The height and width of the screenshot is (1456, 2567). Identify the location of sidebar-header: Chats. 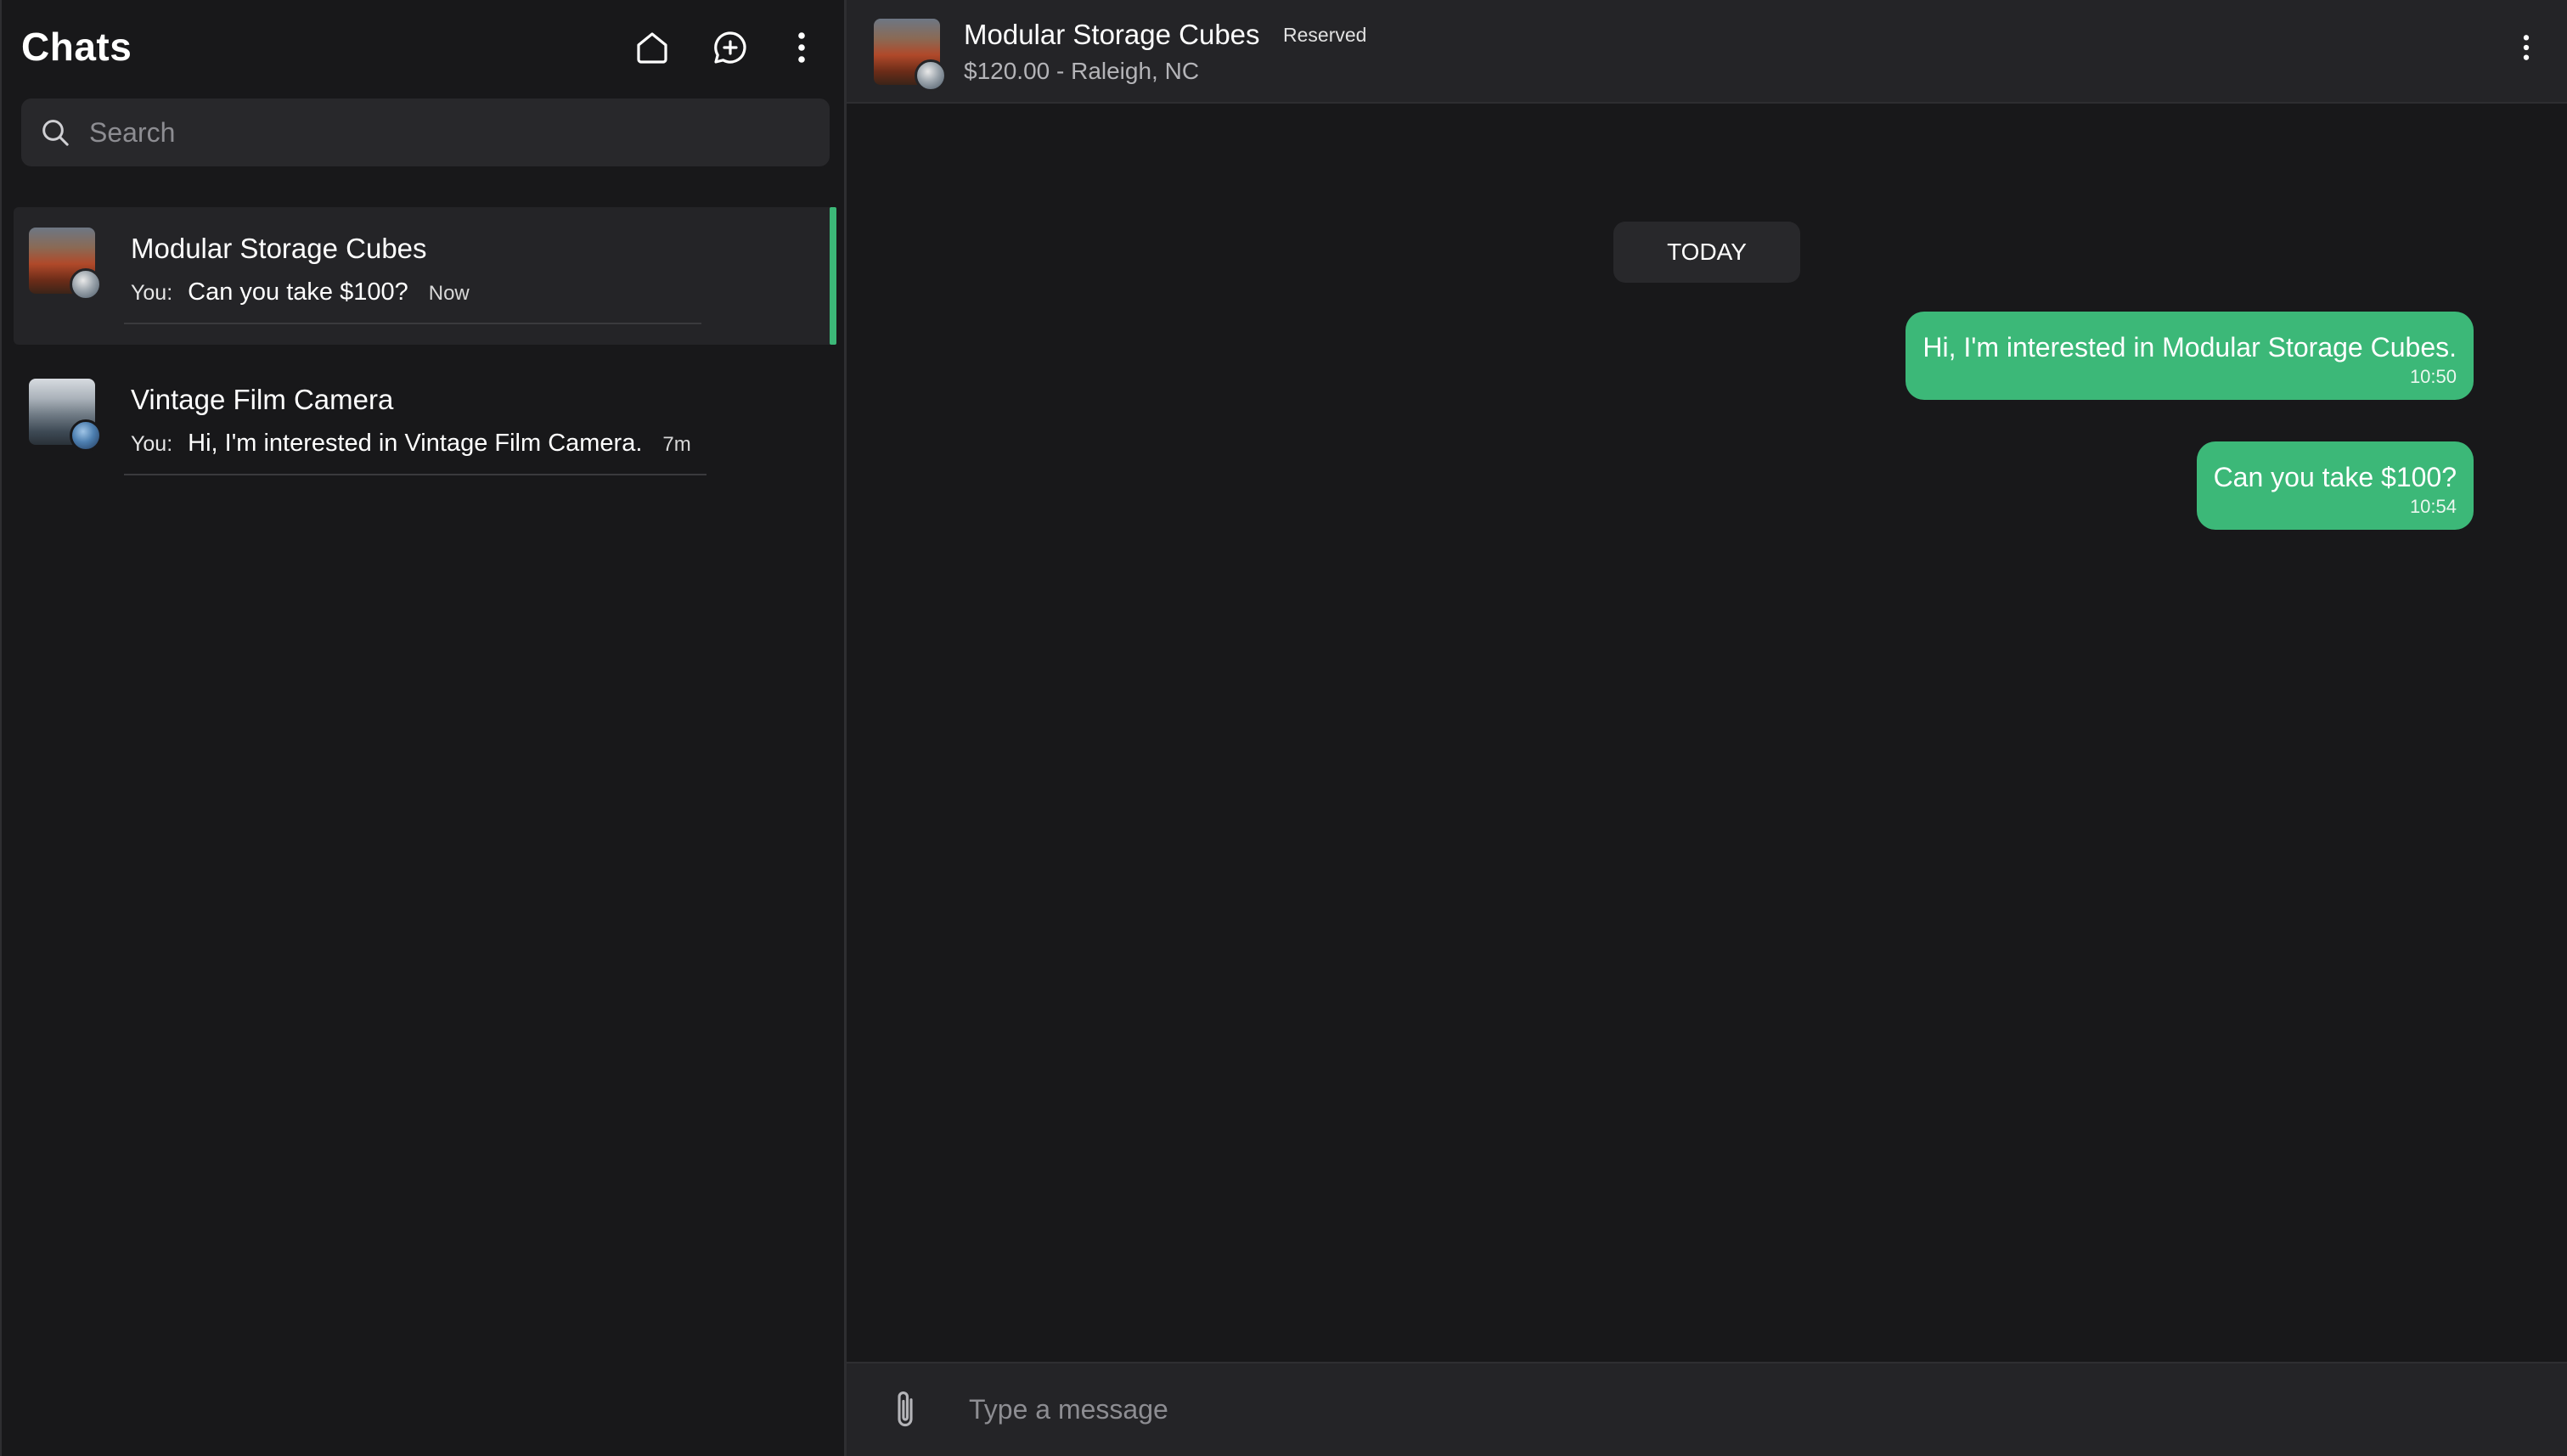
(423, 48).